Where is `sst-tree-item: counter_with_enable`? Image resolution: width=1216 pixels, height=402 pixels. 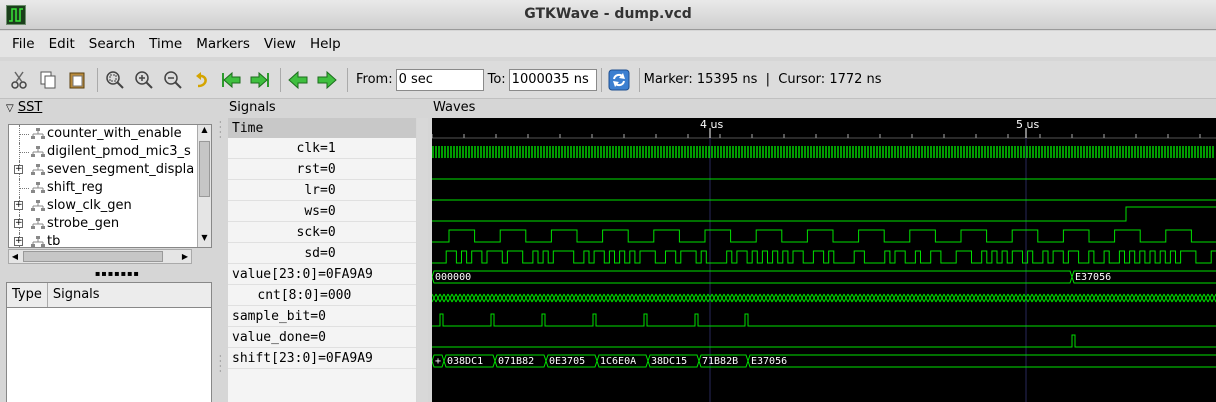
sst-tree-item: counter_with_enable is located at coordinates (110, 134).